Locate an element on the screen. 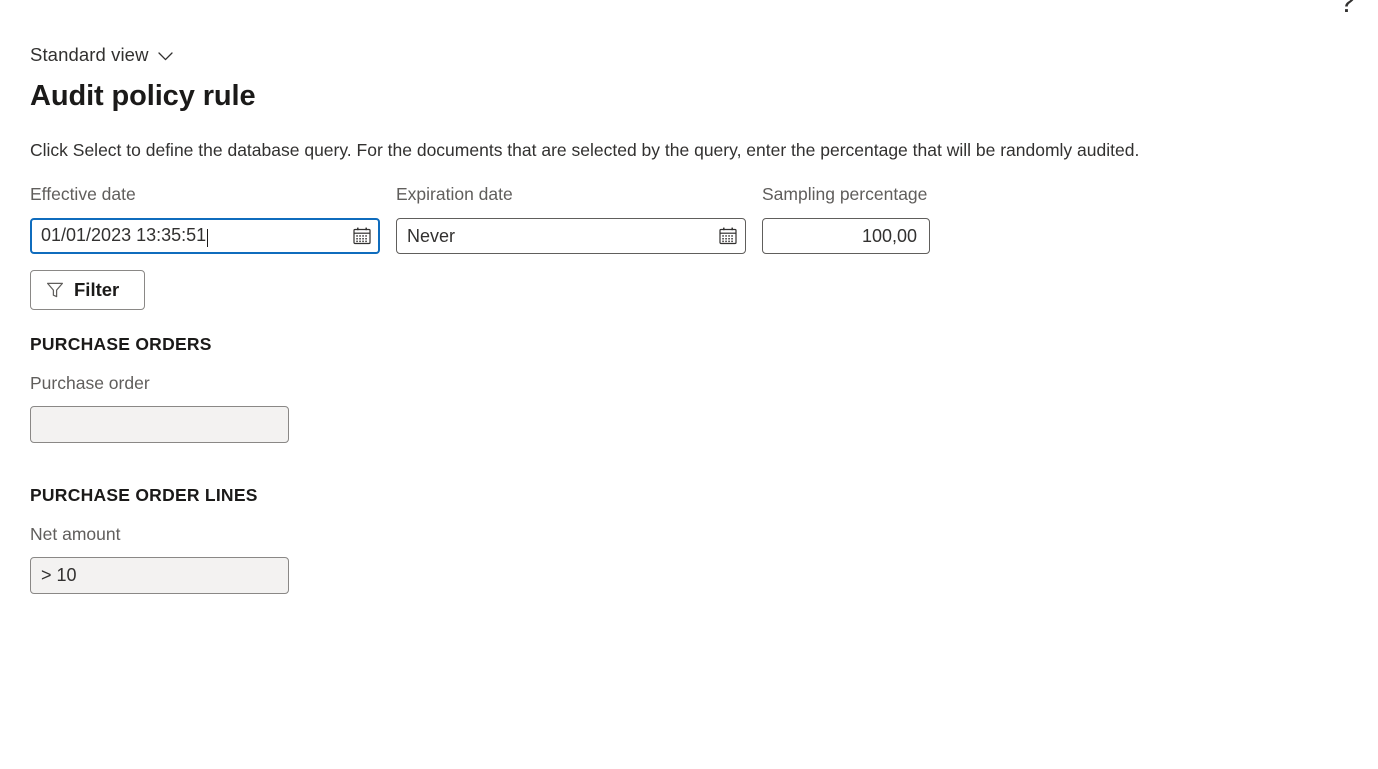 The width and height of the screenshot is (1378, 769). purchase-order-lines-heading: PURCHASE ORDER LINES is located at coordinates (144, 494).